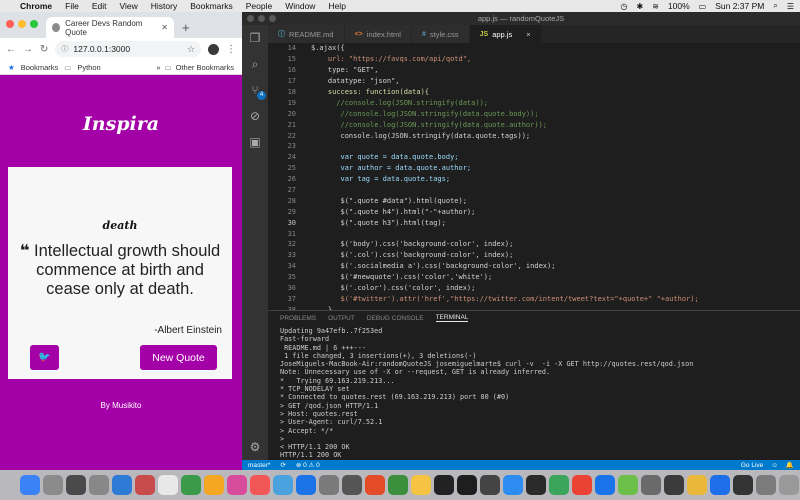  I want to click on panel-tab-terminal: TERMINAL, so click(452, 318).